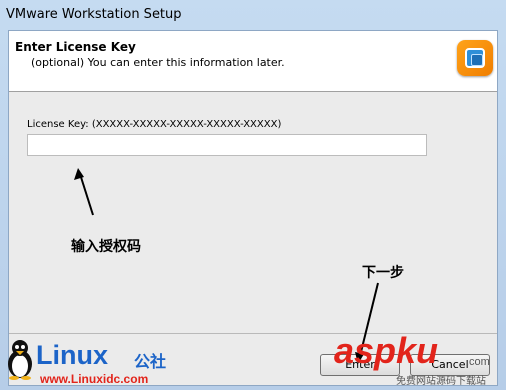 The width and height of the screenshot is (506, 390). I want to click on tux-penguin-icon, so click(20, 360).